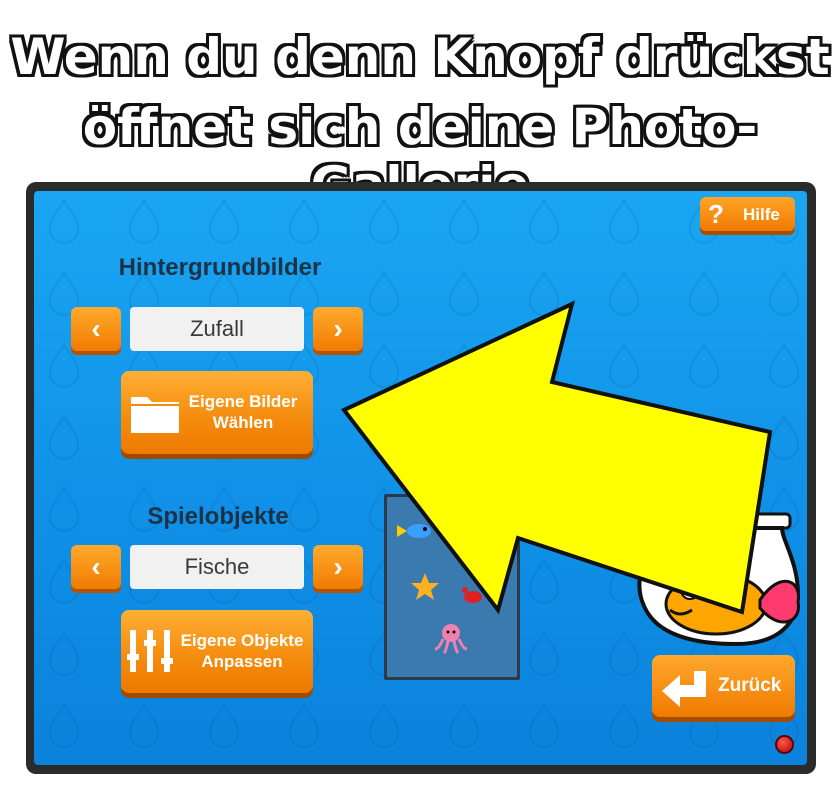 Image resolution: width=840 pixels, height=800 pixels. What do you see at coordinates (217, 412) in the screenshot?
I see `choose-own-images-button: Eigene Bilder Wählen` at bounding box center [217, 412].